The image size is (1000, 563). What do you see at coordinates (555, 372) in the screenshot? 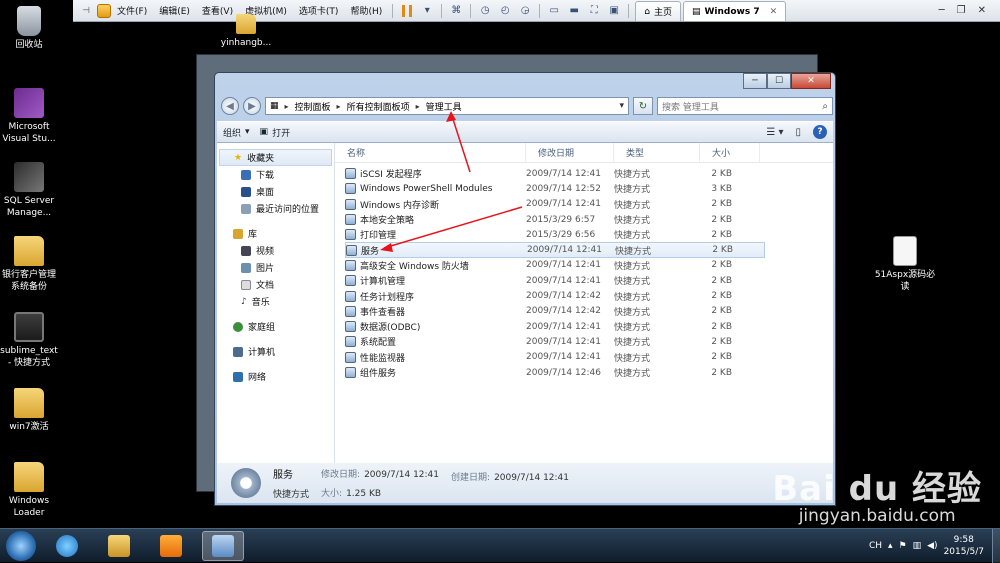
I see `file-row: 组件服务 2009/7/14 12:46 快捷方式 2 KB` at bounding box center [555, 372].